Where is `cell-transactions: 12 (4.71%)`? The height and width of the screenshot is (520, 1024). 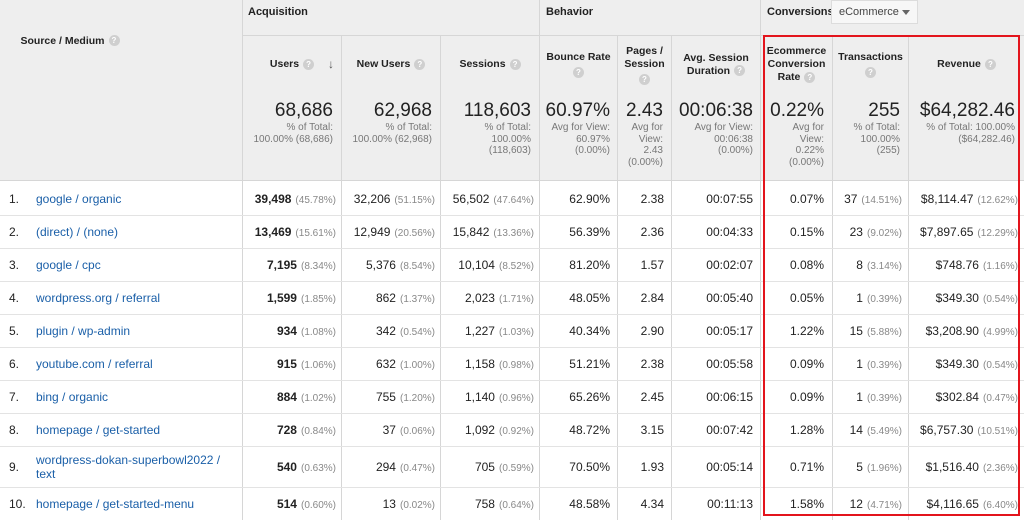 cell-transactions: 12 (4.71%) is located at coordinates (875, 503).